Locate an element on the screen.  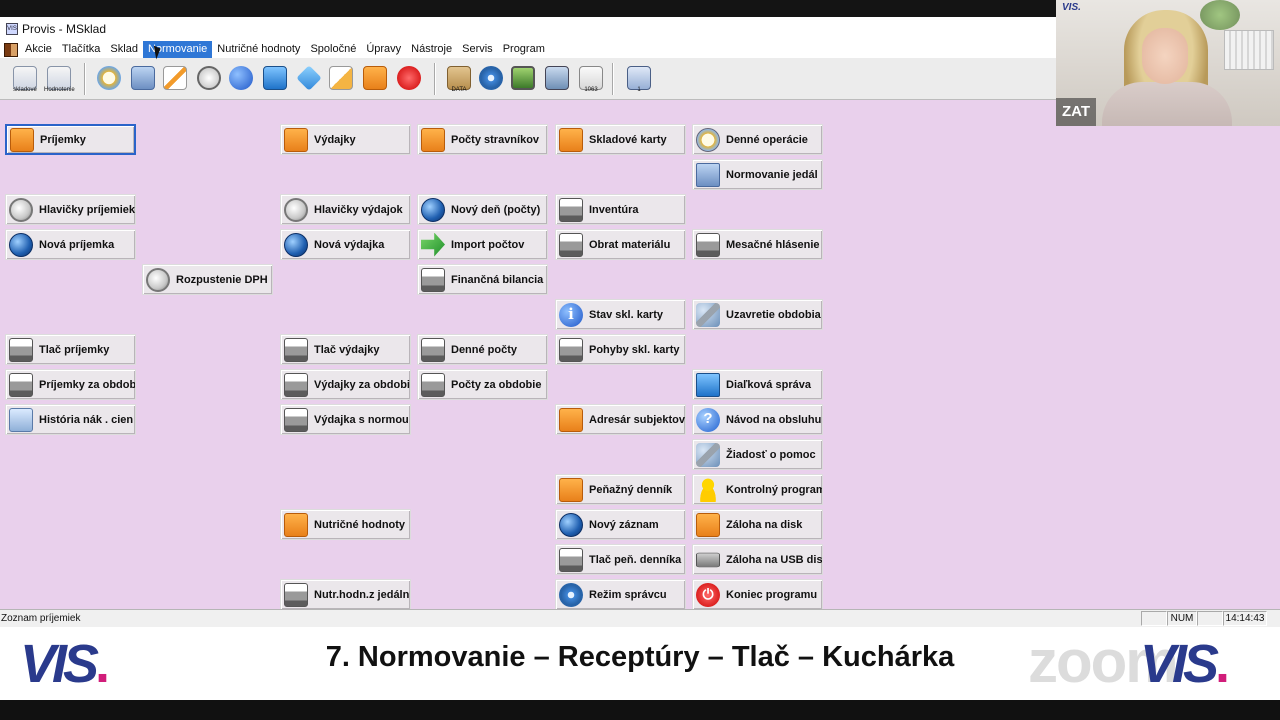
door-icon is located at coordinates (11, 49).